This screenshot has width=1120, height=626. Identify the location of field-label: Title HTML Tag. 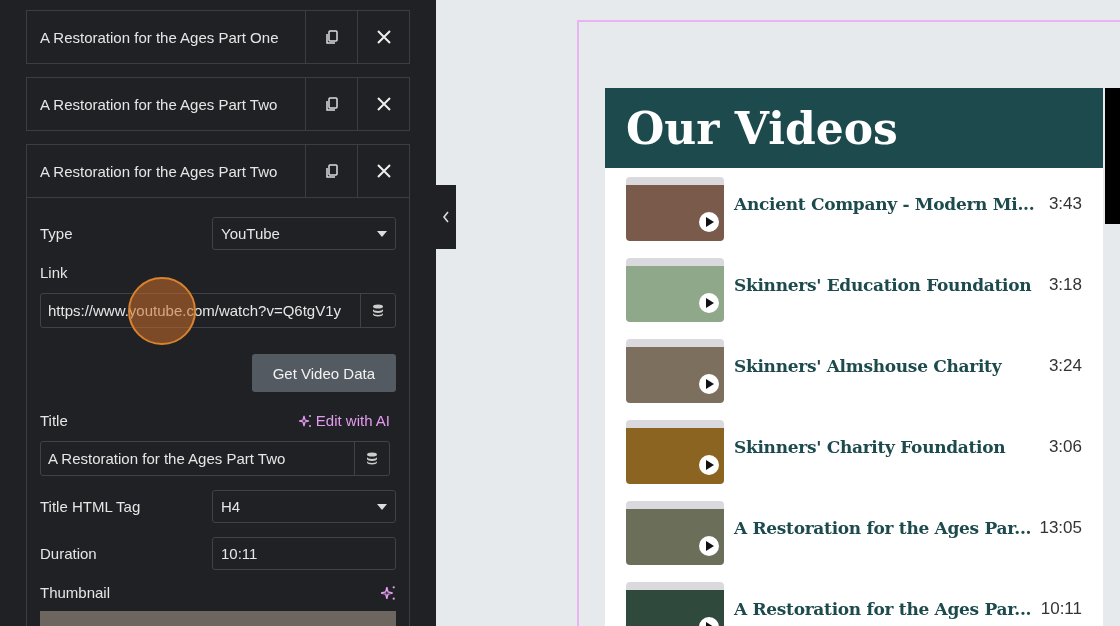
(90, 506).